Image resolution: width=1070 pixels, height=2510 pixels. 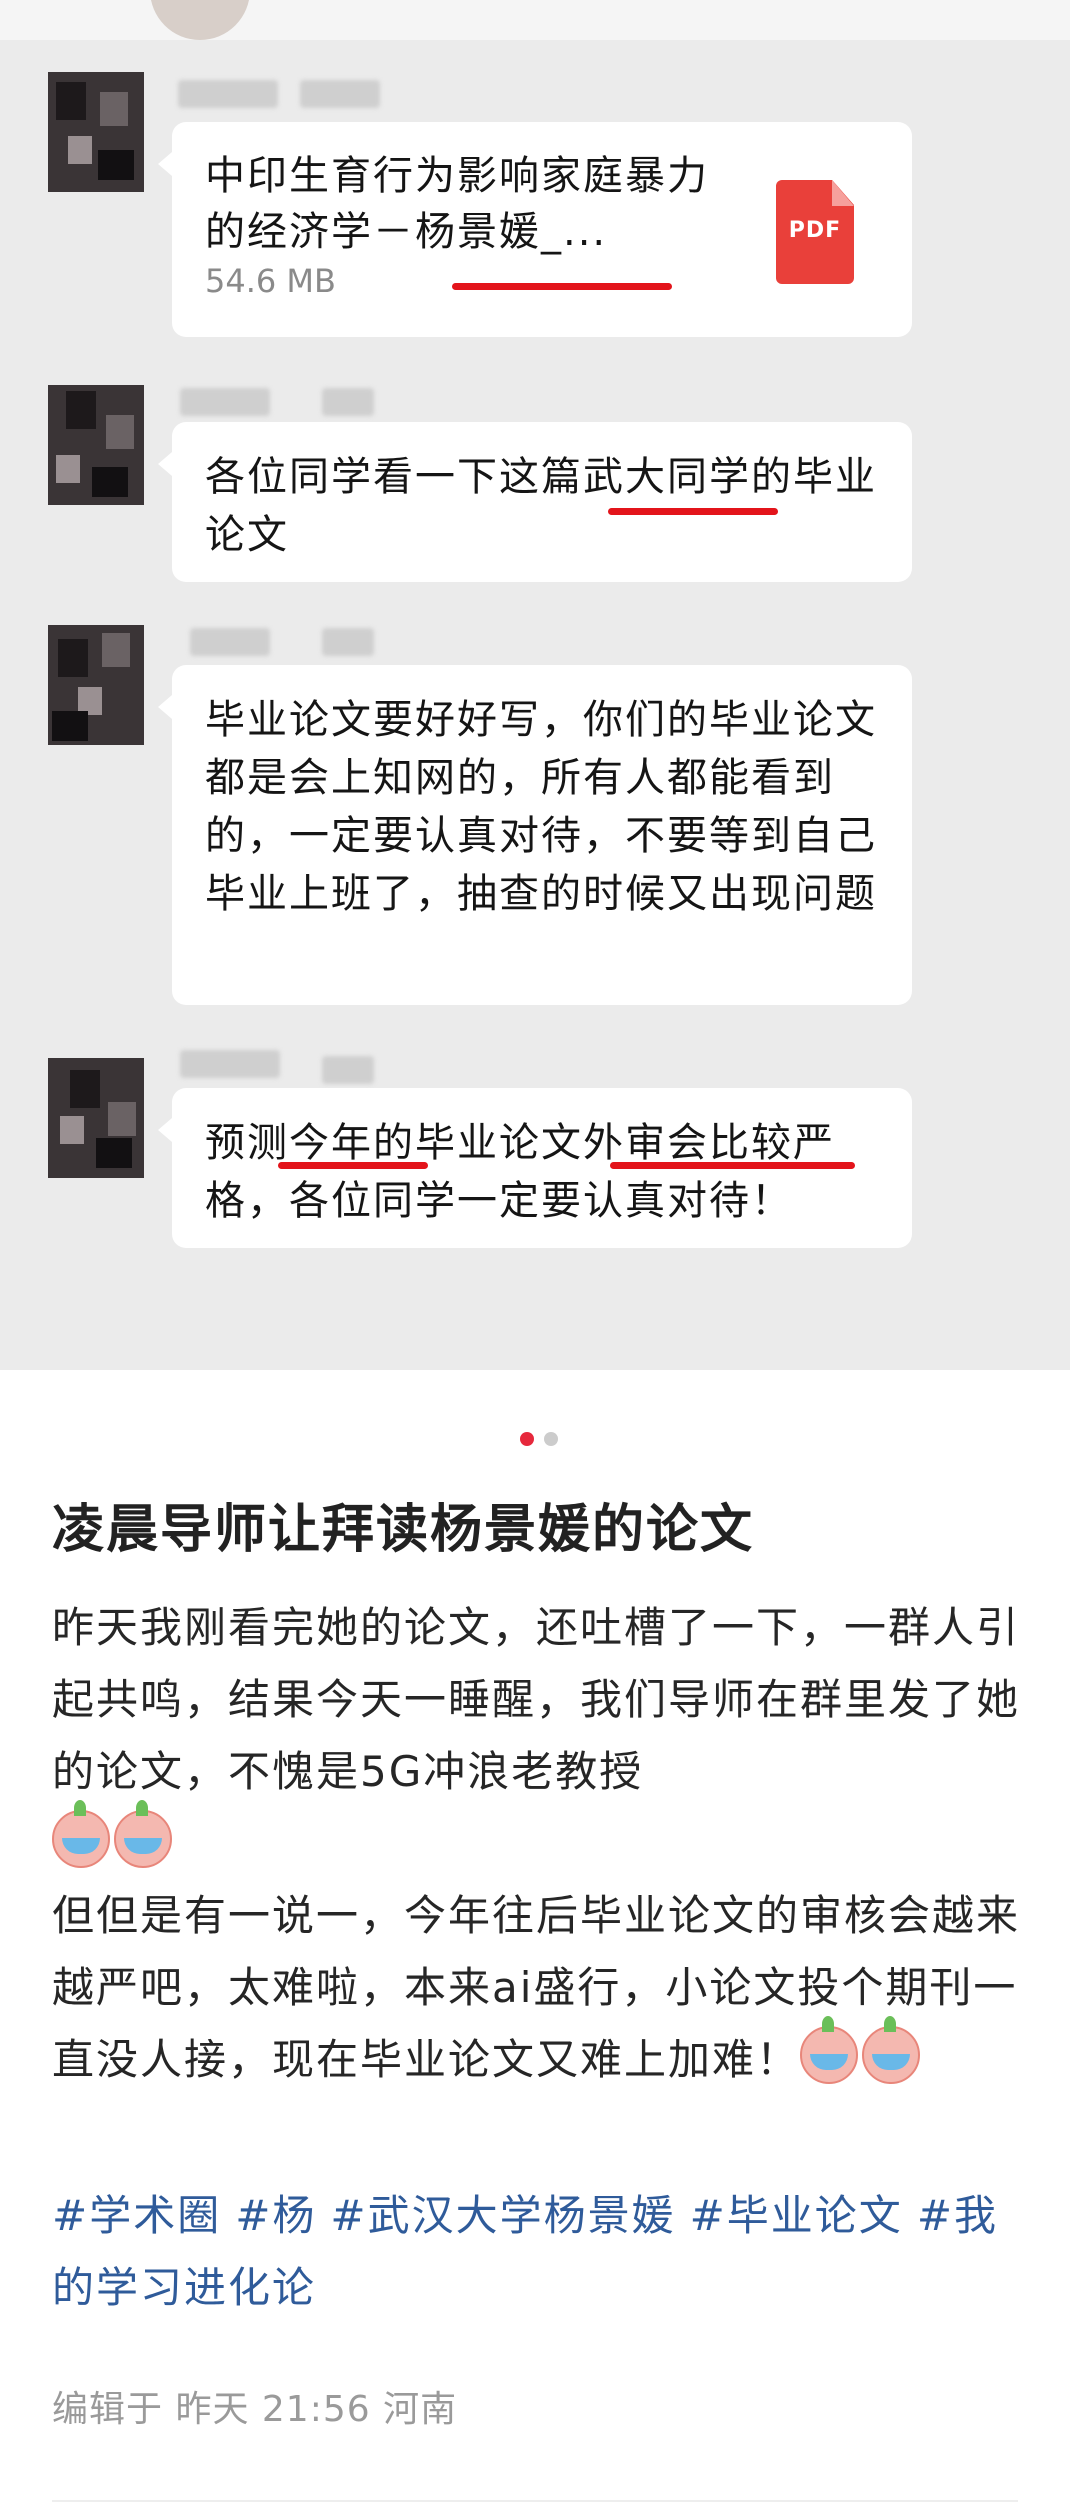 What do you see at coordinates (136, 2215) in the screenshot?
I see `tag-link: #学术圈` at bounding box center [136, 2215].